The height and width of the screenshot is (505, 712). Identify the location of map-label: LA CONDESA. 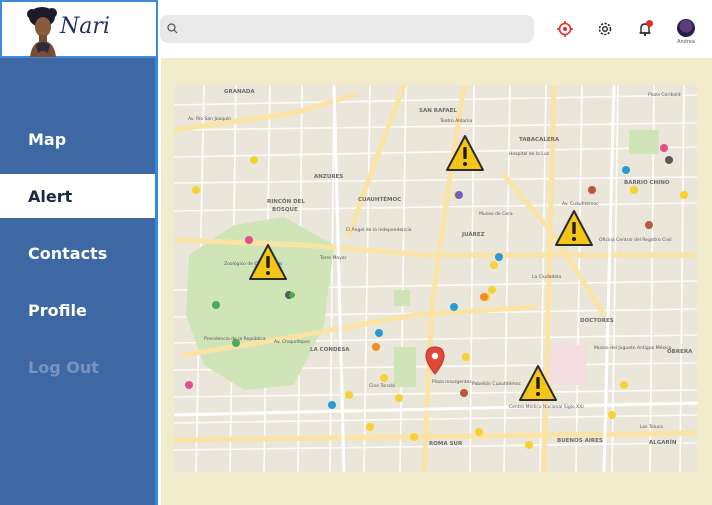
(330, 350).